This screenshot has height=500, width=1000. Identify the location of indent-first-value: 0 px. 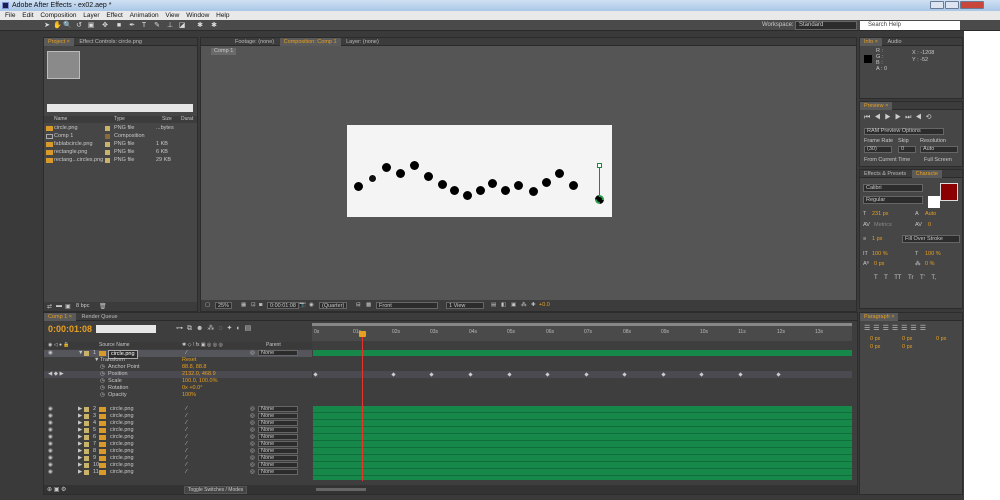
(941, 339).